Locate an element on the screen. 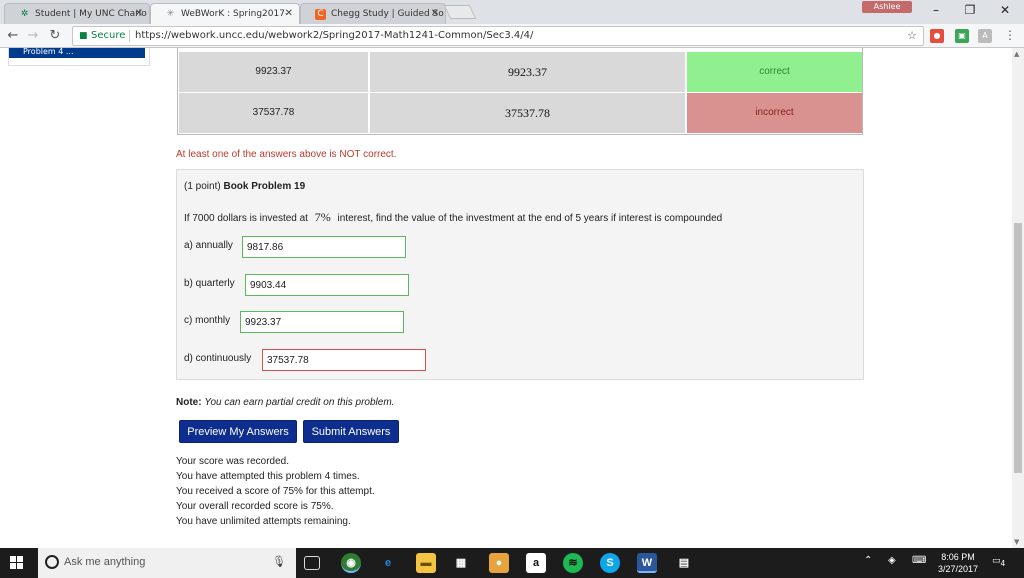 This screenshot has height=578, width=1024. menu-dots-icon: ⋮ is located at coordinates (1010, 35).